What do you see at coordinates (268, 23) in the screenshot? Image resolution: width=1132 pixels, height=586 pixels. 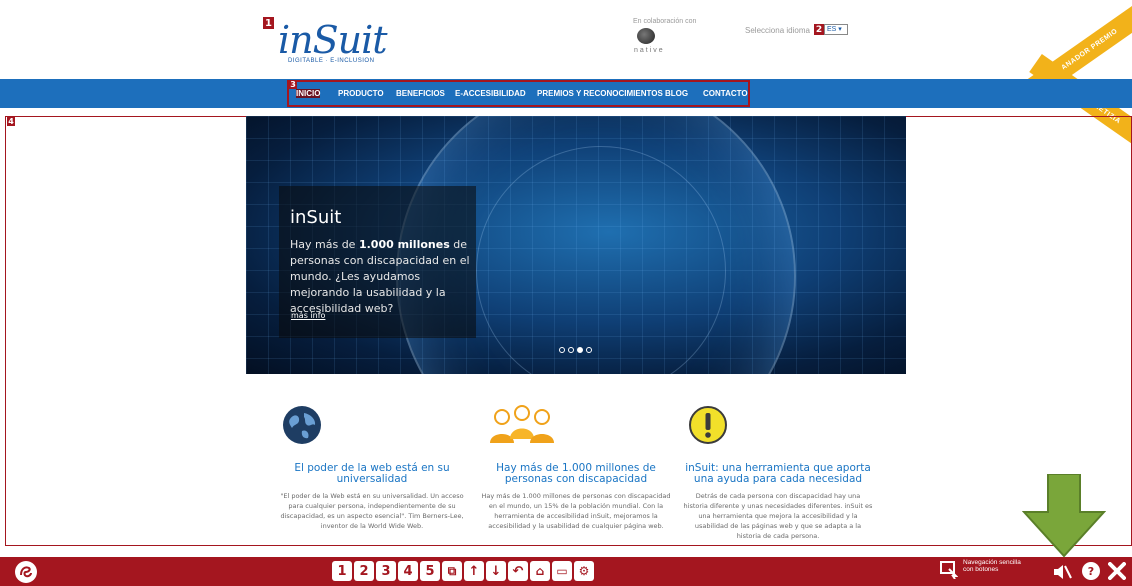 I see `marker-badge-1: 1` at bounding box center [268, 23].